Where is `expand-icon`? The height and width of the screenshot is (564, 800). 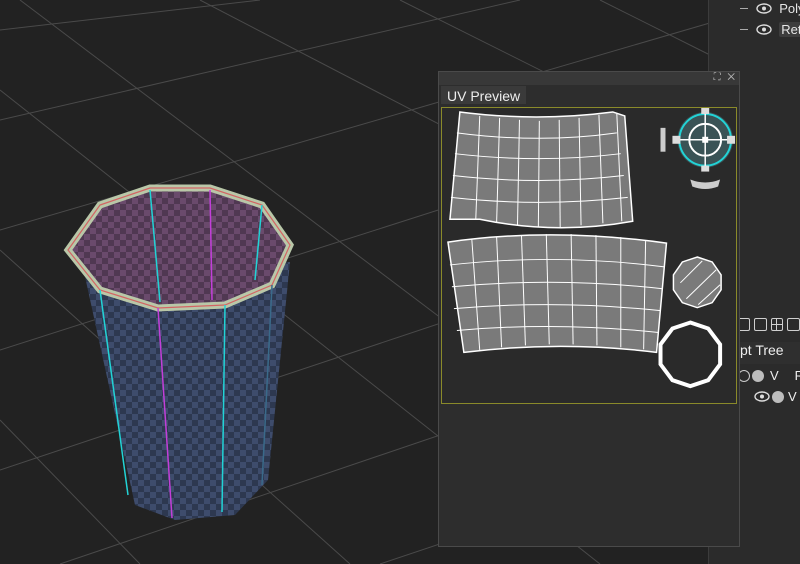 expand-icon is located at coordinates (793, 324).